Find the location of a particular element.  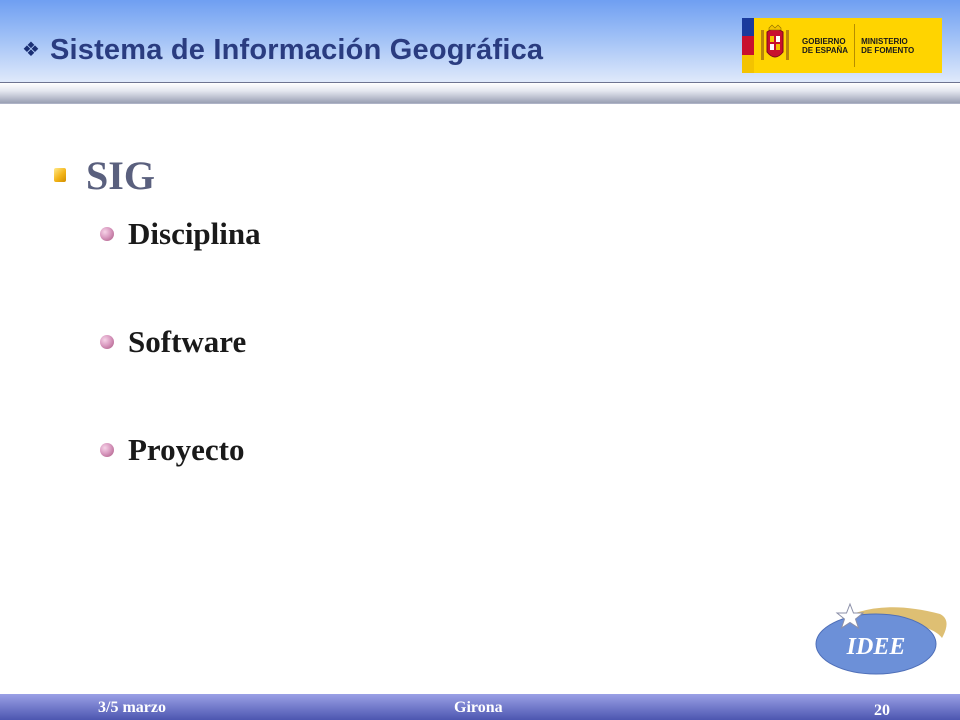

list-item-label: Proyecto is located at coordinates (186, 449).